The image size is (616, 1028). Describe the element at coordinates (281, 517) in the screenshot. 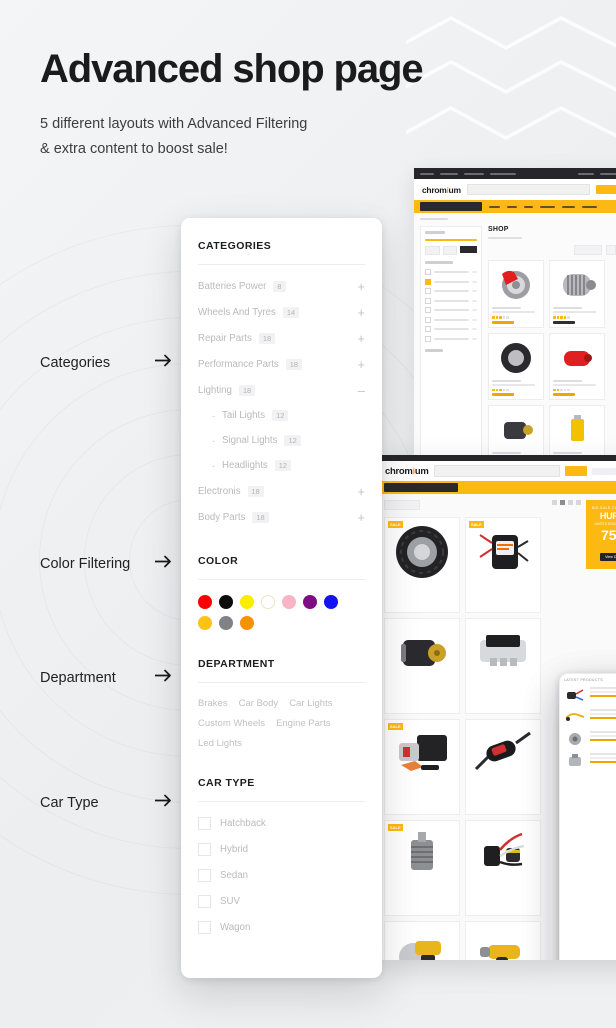

I see `category-row: Body Parts 18 +` at that location.